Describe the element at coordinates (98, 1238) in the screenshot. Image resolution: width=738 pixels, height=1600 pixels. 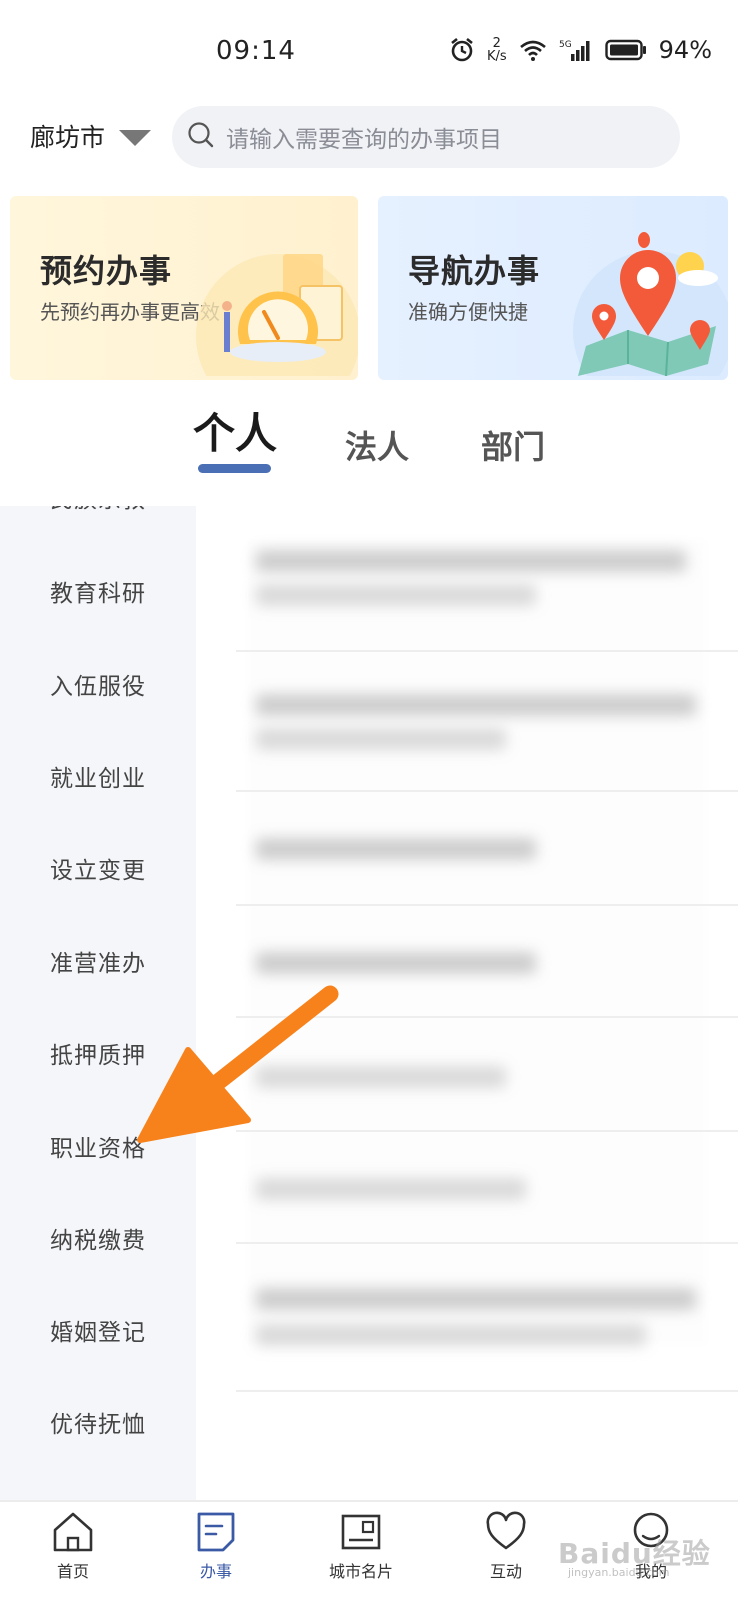
I see `category-item: 纳税缴费` at that location.